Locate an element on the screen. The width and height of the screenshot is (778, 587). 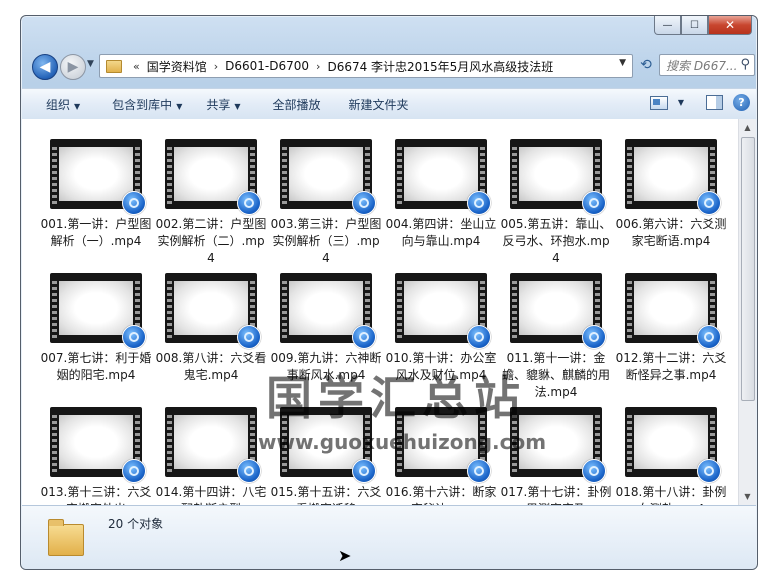
scrollbar-thumb is located at coordinates (748, 269).